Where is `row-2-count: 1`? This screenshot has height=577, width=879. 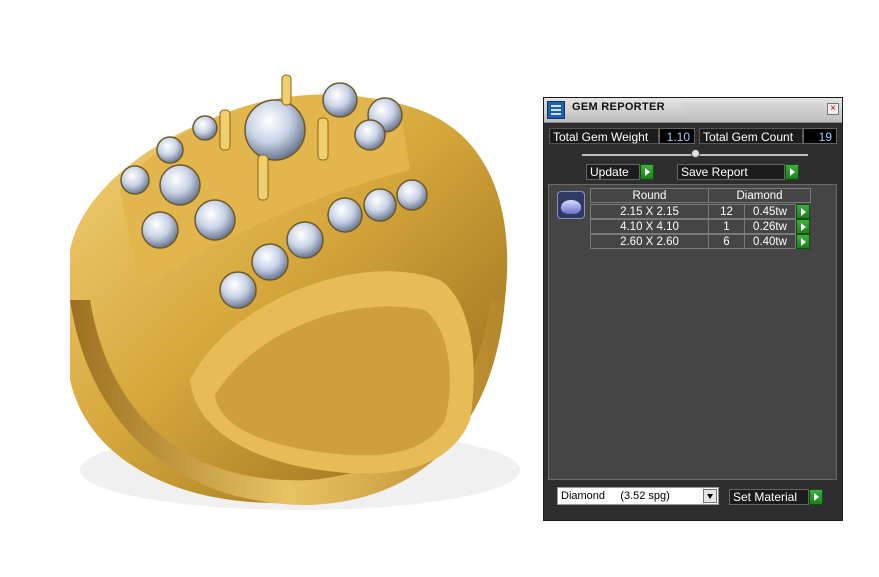
row-2-count: 1 is located at coordinates (726, 226).